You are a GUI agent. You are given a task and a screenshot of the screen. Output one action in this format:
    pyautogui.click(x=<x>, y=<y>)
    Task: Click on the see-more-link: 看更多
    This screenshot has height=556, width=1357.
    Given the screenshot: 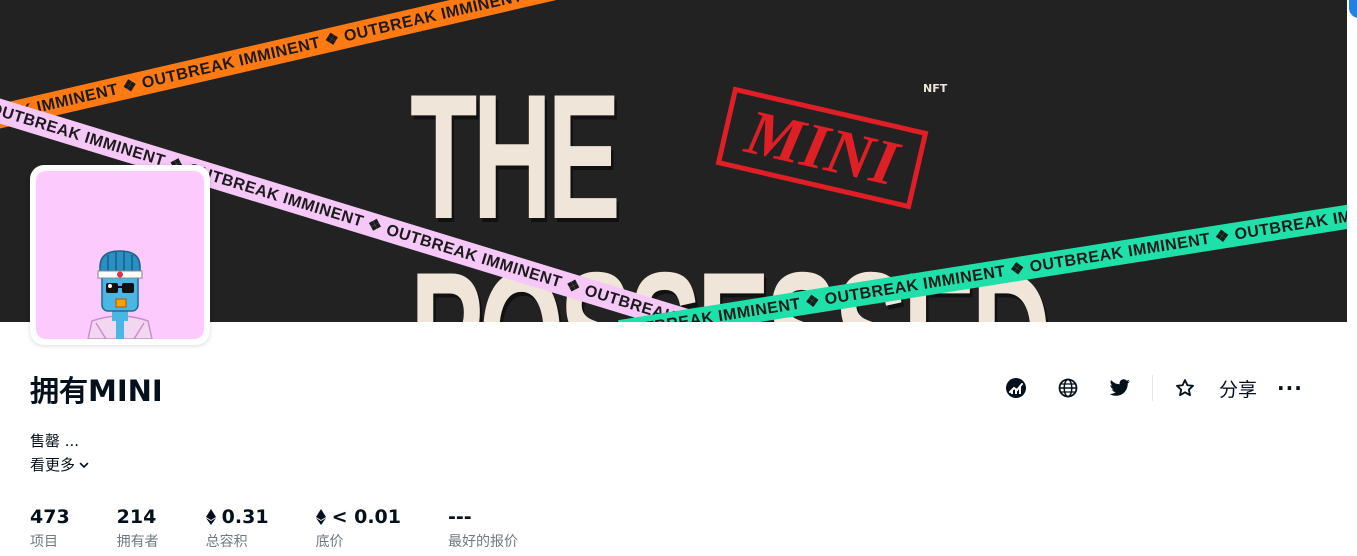 What is the action you would take?
    pyautogui.click(x=60, y=464)
    